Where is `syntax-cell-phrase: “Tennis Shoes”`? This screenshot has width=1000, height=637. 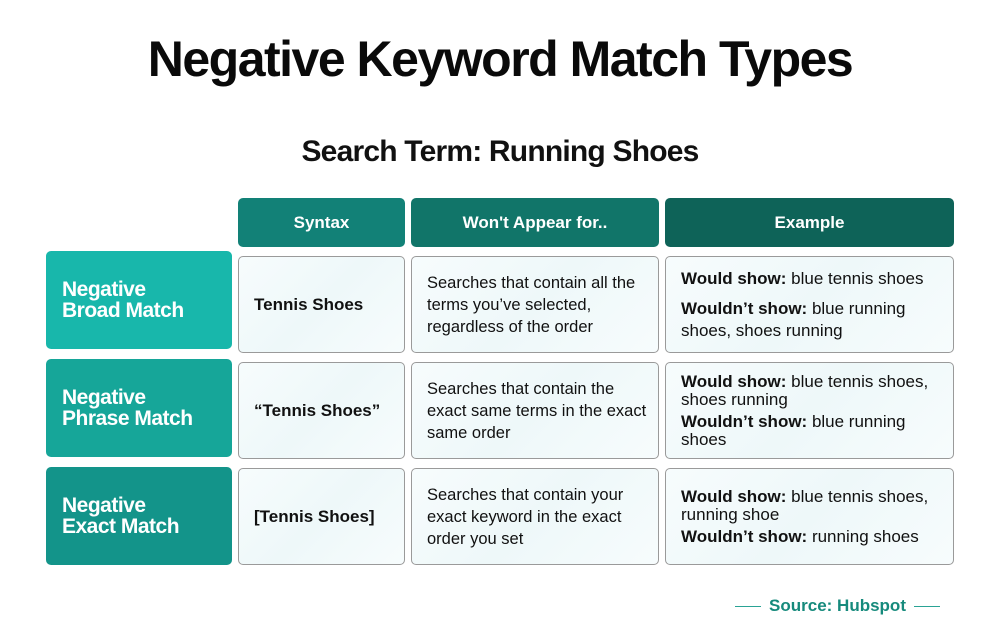
syntax-cell-phrase: “Tennis Shoes” is located at coordinates (321, 410).